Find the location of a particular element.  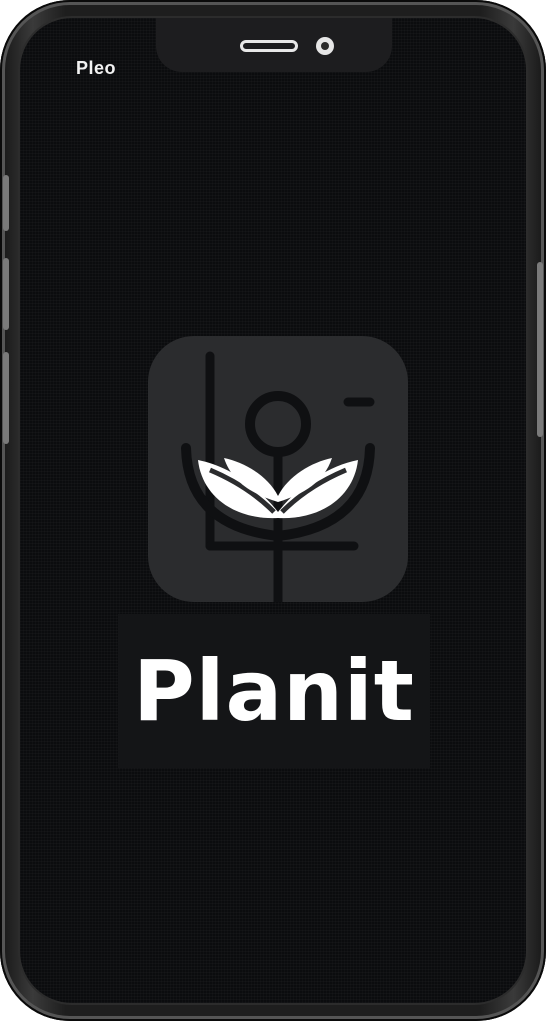

speaker-grille is located at coordinates (269, 46).